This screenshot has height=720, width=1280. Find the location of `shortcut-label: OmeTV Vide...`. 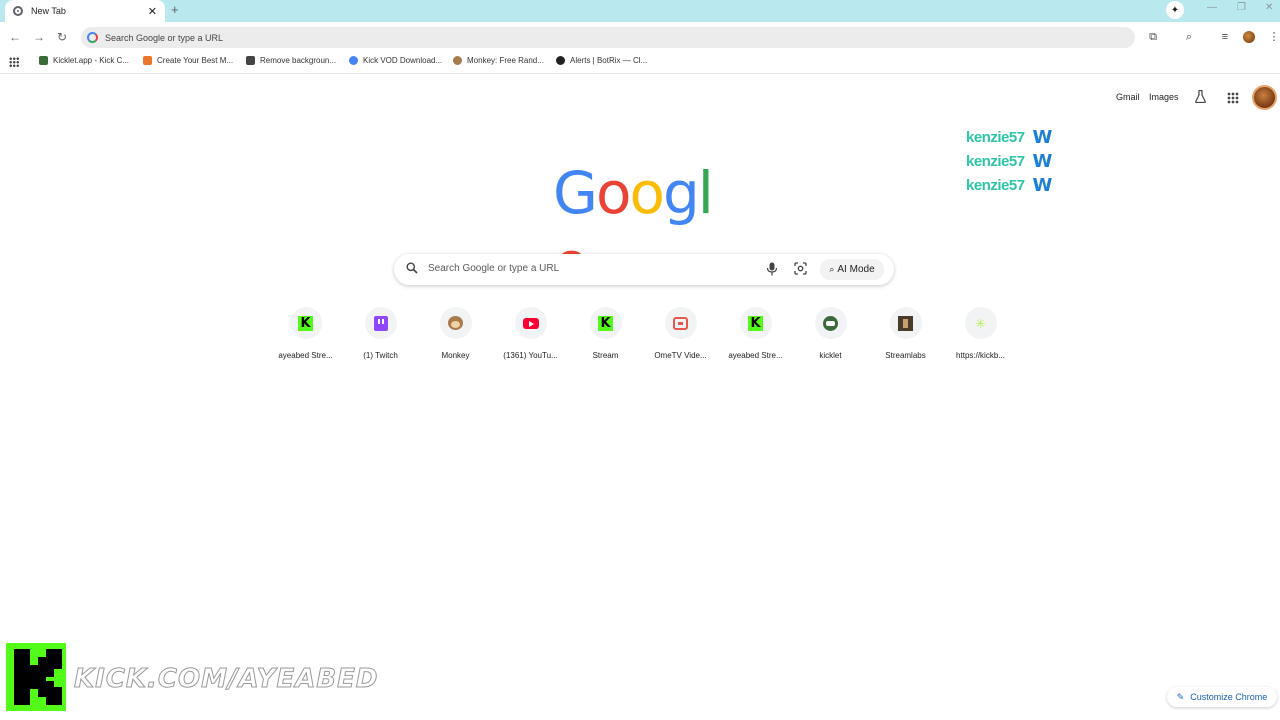

shortcut-label: OmeTV Vide... is located at coordinates (680, 355).